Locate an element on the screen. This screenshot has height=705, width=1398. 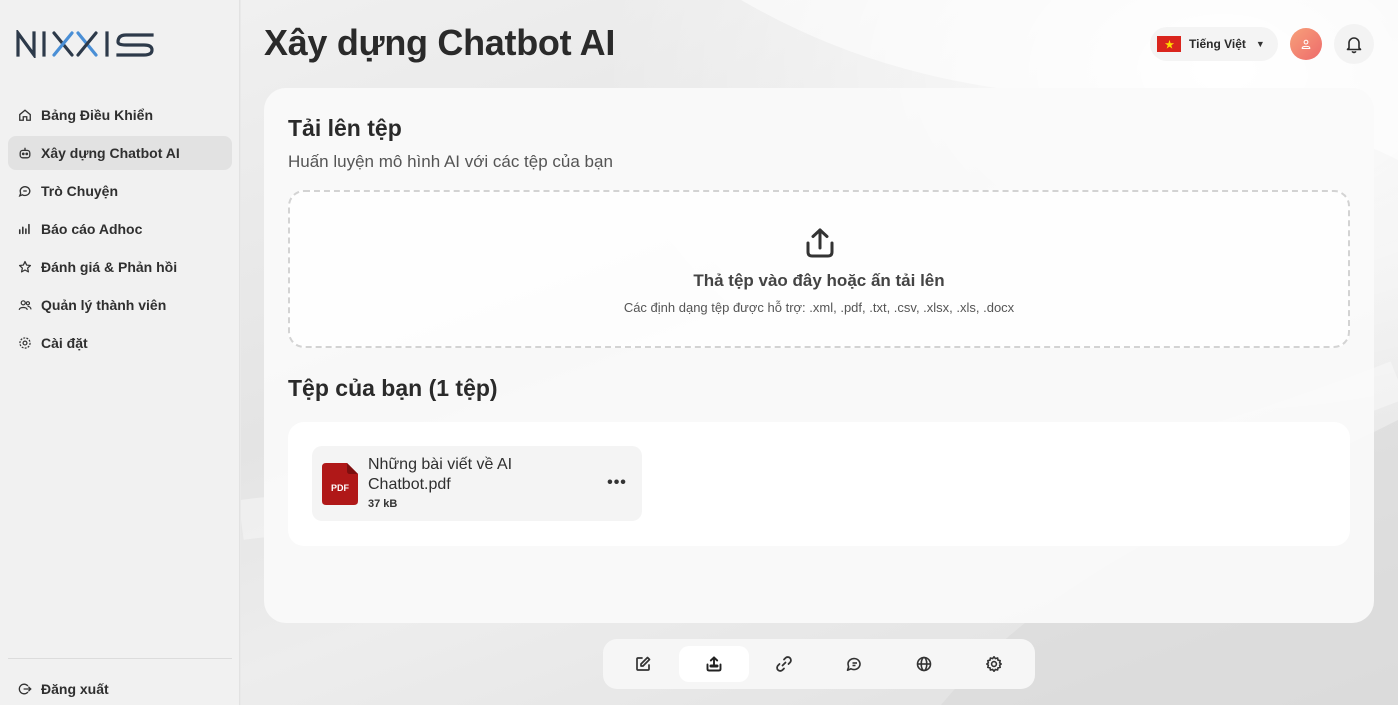
logout-button: Đăng xuất is located at coordinates (120, 688).